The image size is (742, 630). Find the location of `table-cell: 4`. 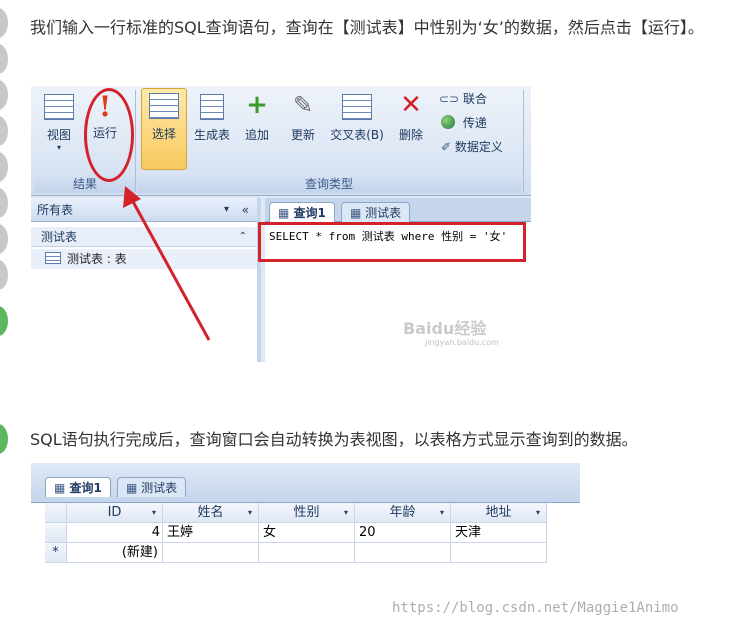

table-cell: 4 is located at coordinates (115, 533).